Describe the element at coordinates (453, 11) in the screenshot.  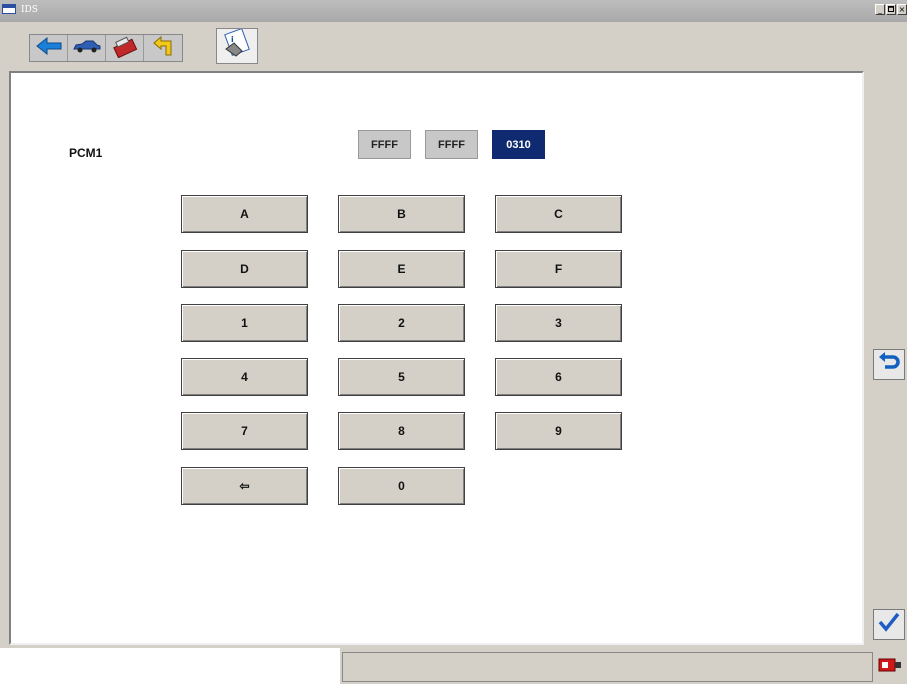
I see `title-bar: IDS _ ×` at that location.